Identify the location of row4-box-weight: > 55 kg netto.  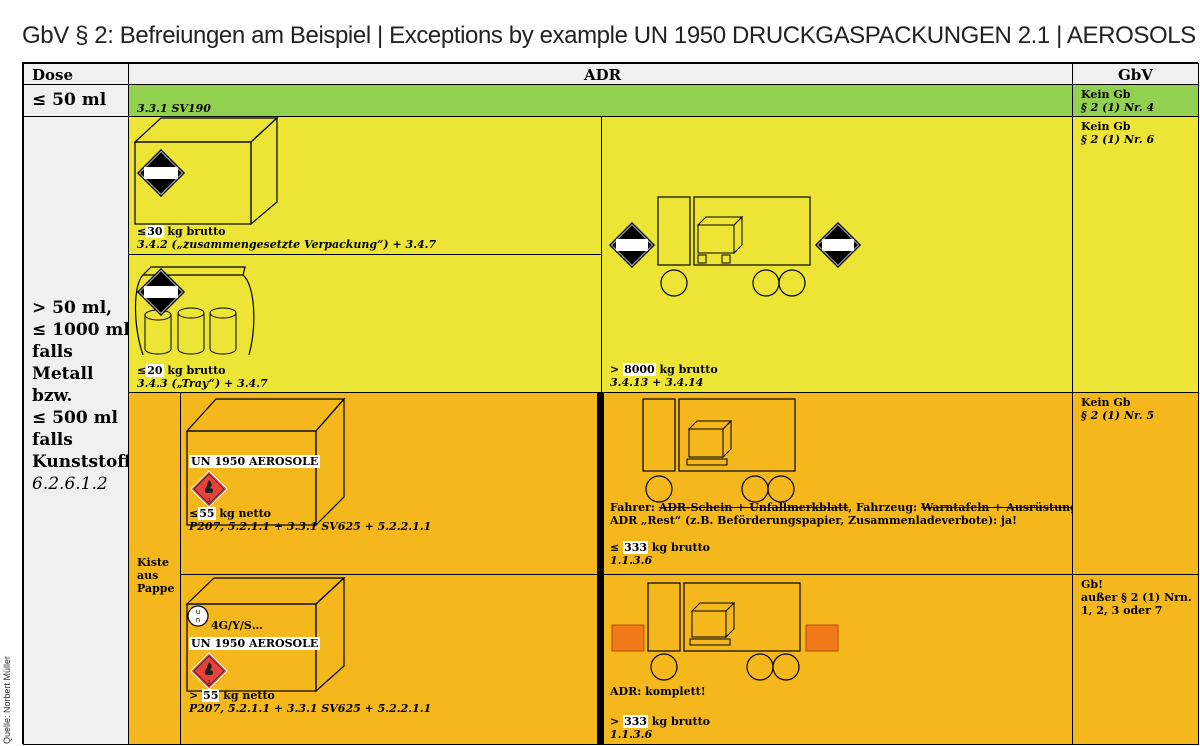
(232, 695).